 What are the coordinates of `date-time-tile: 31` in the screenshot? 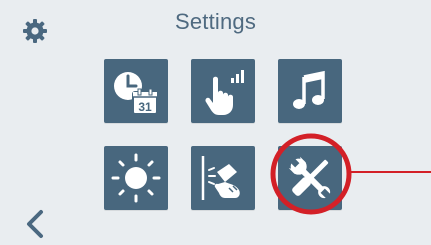 It's located at (136, 91).